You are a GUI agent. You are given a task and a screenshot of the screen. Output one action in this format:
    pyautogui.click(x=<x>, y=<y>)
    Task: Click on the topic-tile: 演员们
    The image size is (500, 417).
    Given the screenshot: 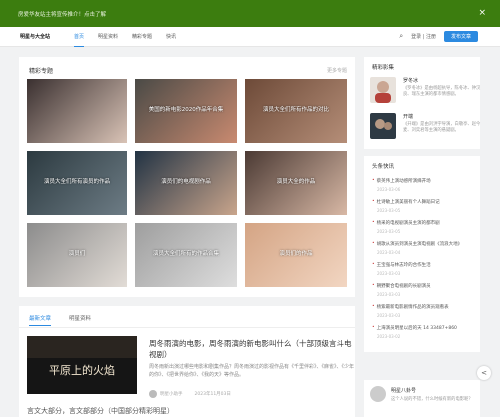 What is the action you would take?
    pyautogui.click(x=77, y=255)
    